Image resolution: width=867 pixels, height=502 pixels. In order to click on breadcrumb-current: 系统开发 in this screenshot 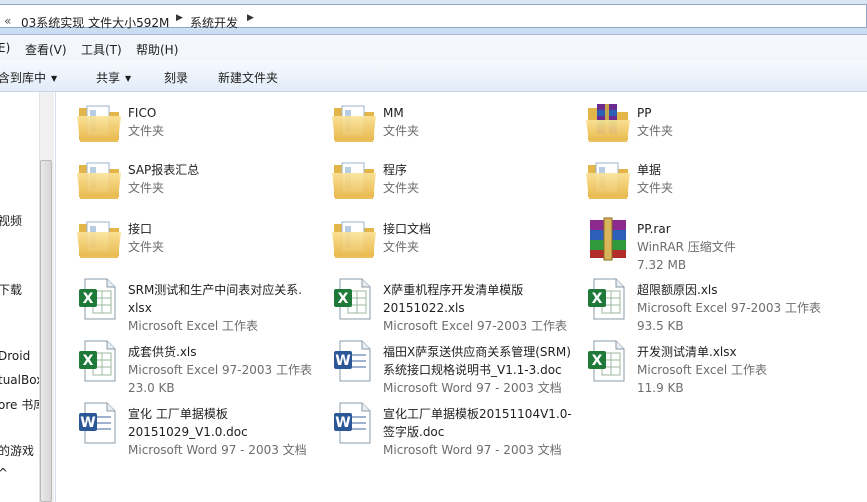, I will do `click(214, 22)`.